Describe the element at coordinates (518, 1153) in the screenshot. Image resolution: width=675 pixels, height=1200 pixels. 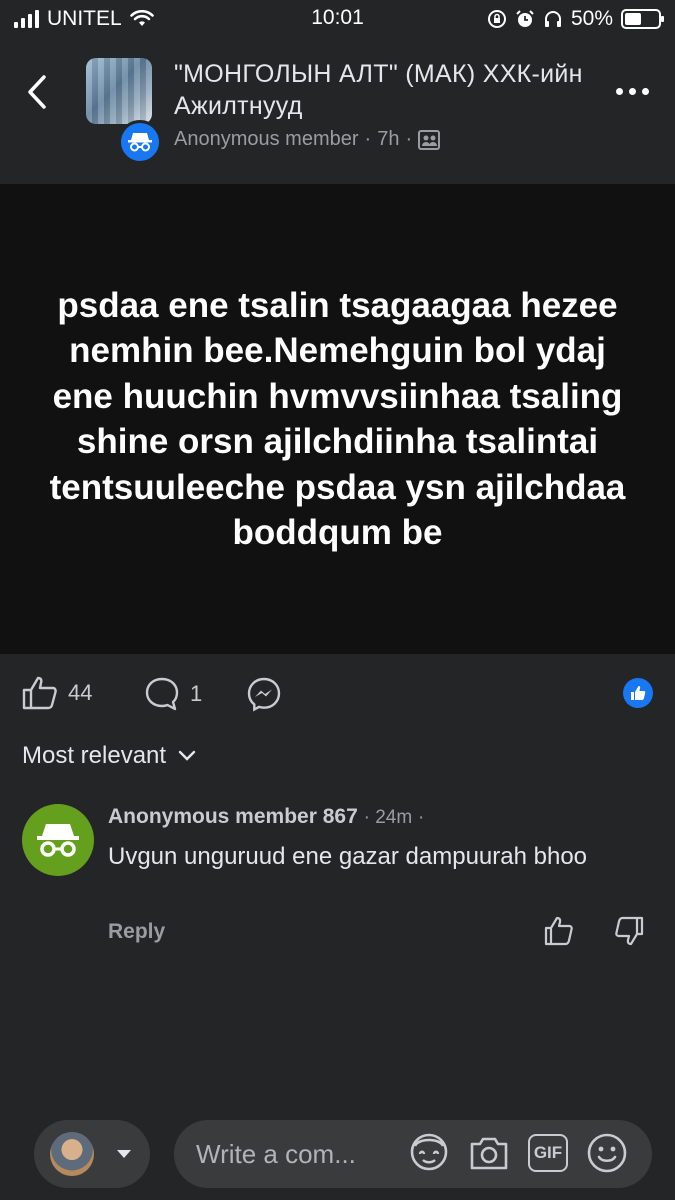
I see `composer-tools: GIF` at that location.